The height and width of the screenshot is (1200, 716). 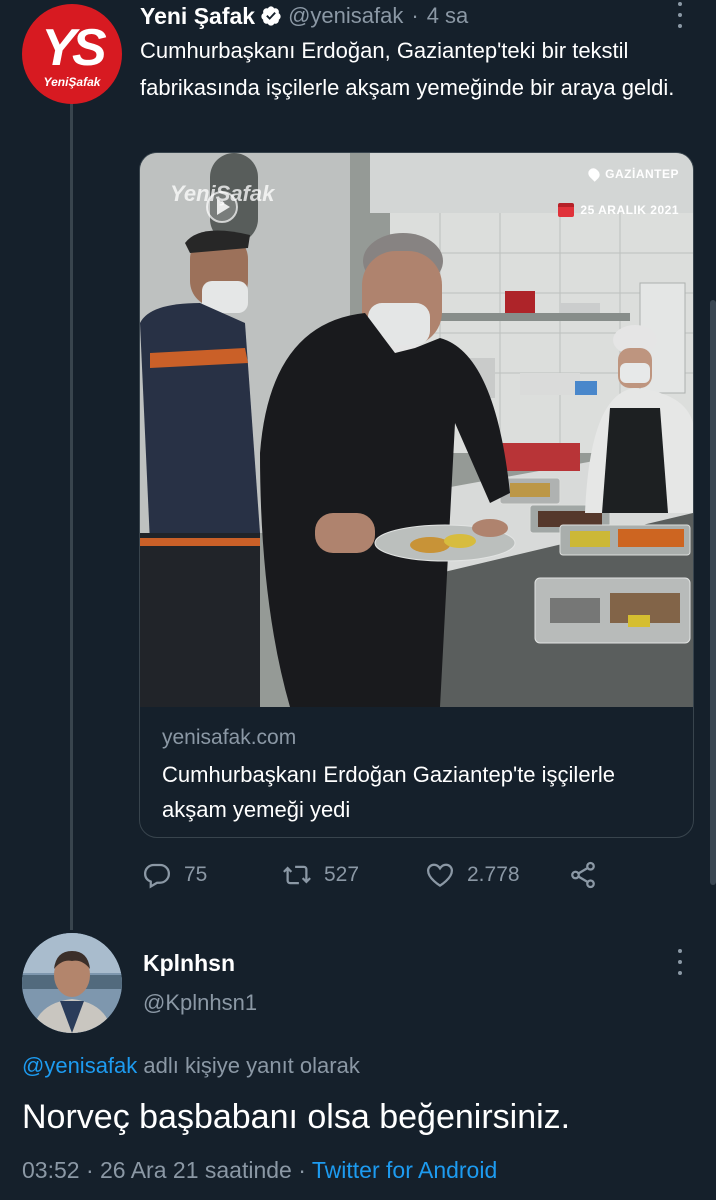 What do you see at coordinates (345, 16) in the screenshot?
I see `author-handle: @yenisafak` at bounding box center [345, 16].